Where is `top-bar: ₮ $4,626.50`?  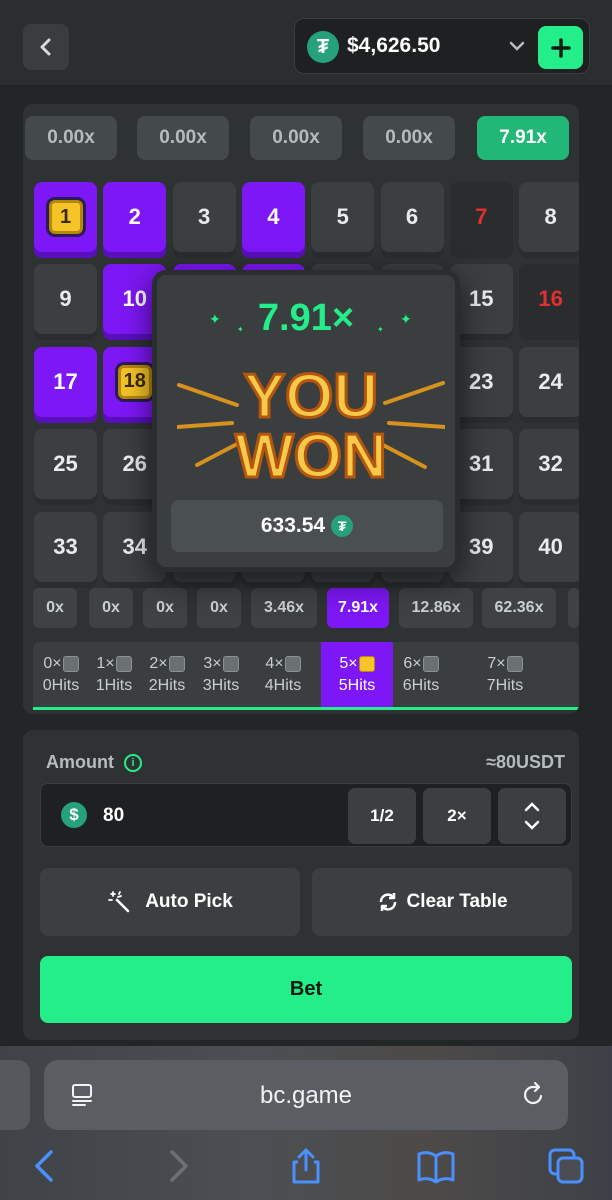 top-bar: ₮ $4,626.50 is located at coordinates (306, 43).